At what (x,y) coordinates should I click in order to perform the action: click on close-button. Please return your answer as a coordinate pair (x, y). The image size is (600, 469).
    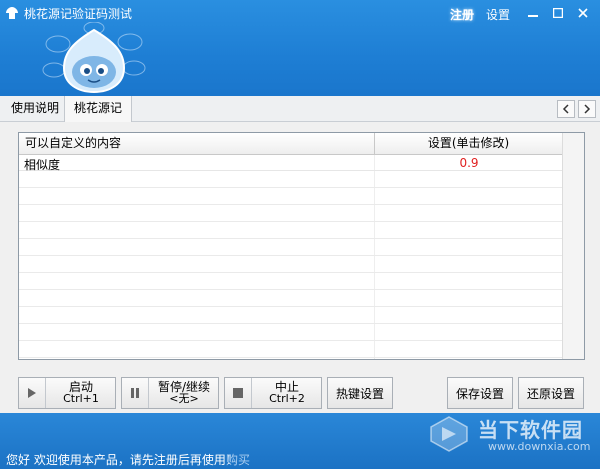
    Looking at the image, I should click on (583, 13).